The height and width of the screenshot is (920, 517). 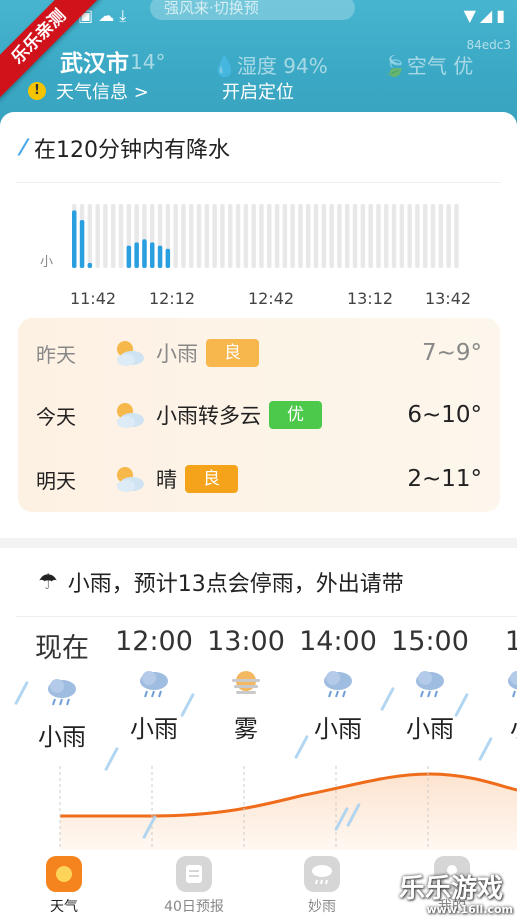 What do you see at coordinates (258, 543) in the screenshot?
I see `section-separator` at bounding box center [258, 543].